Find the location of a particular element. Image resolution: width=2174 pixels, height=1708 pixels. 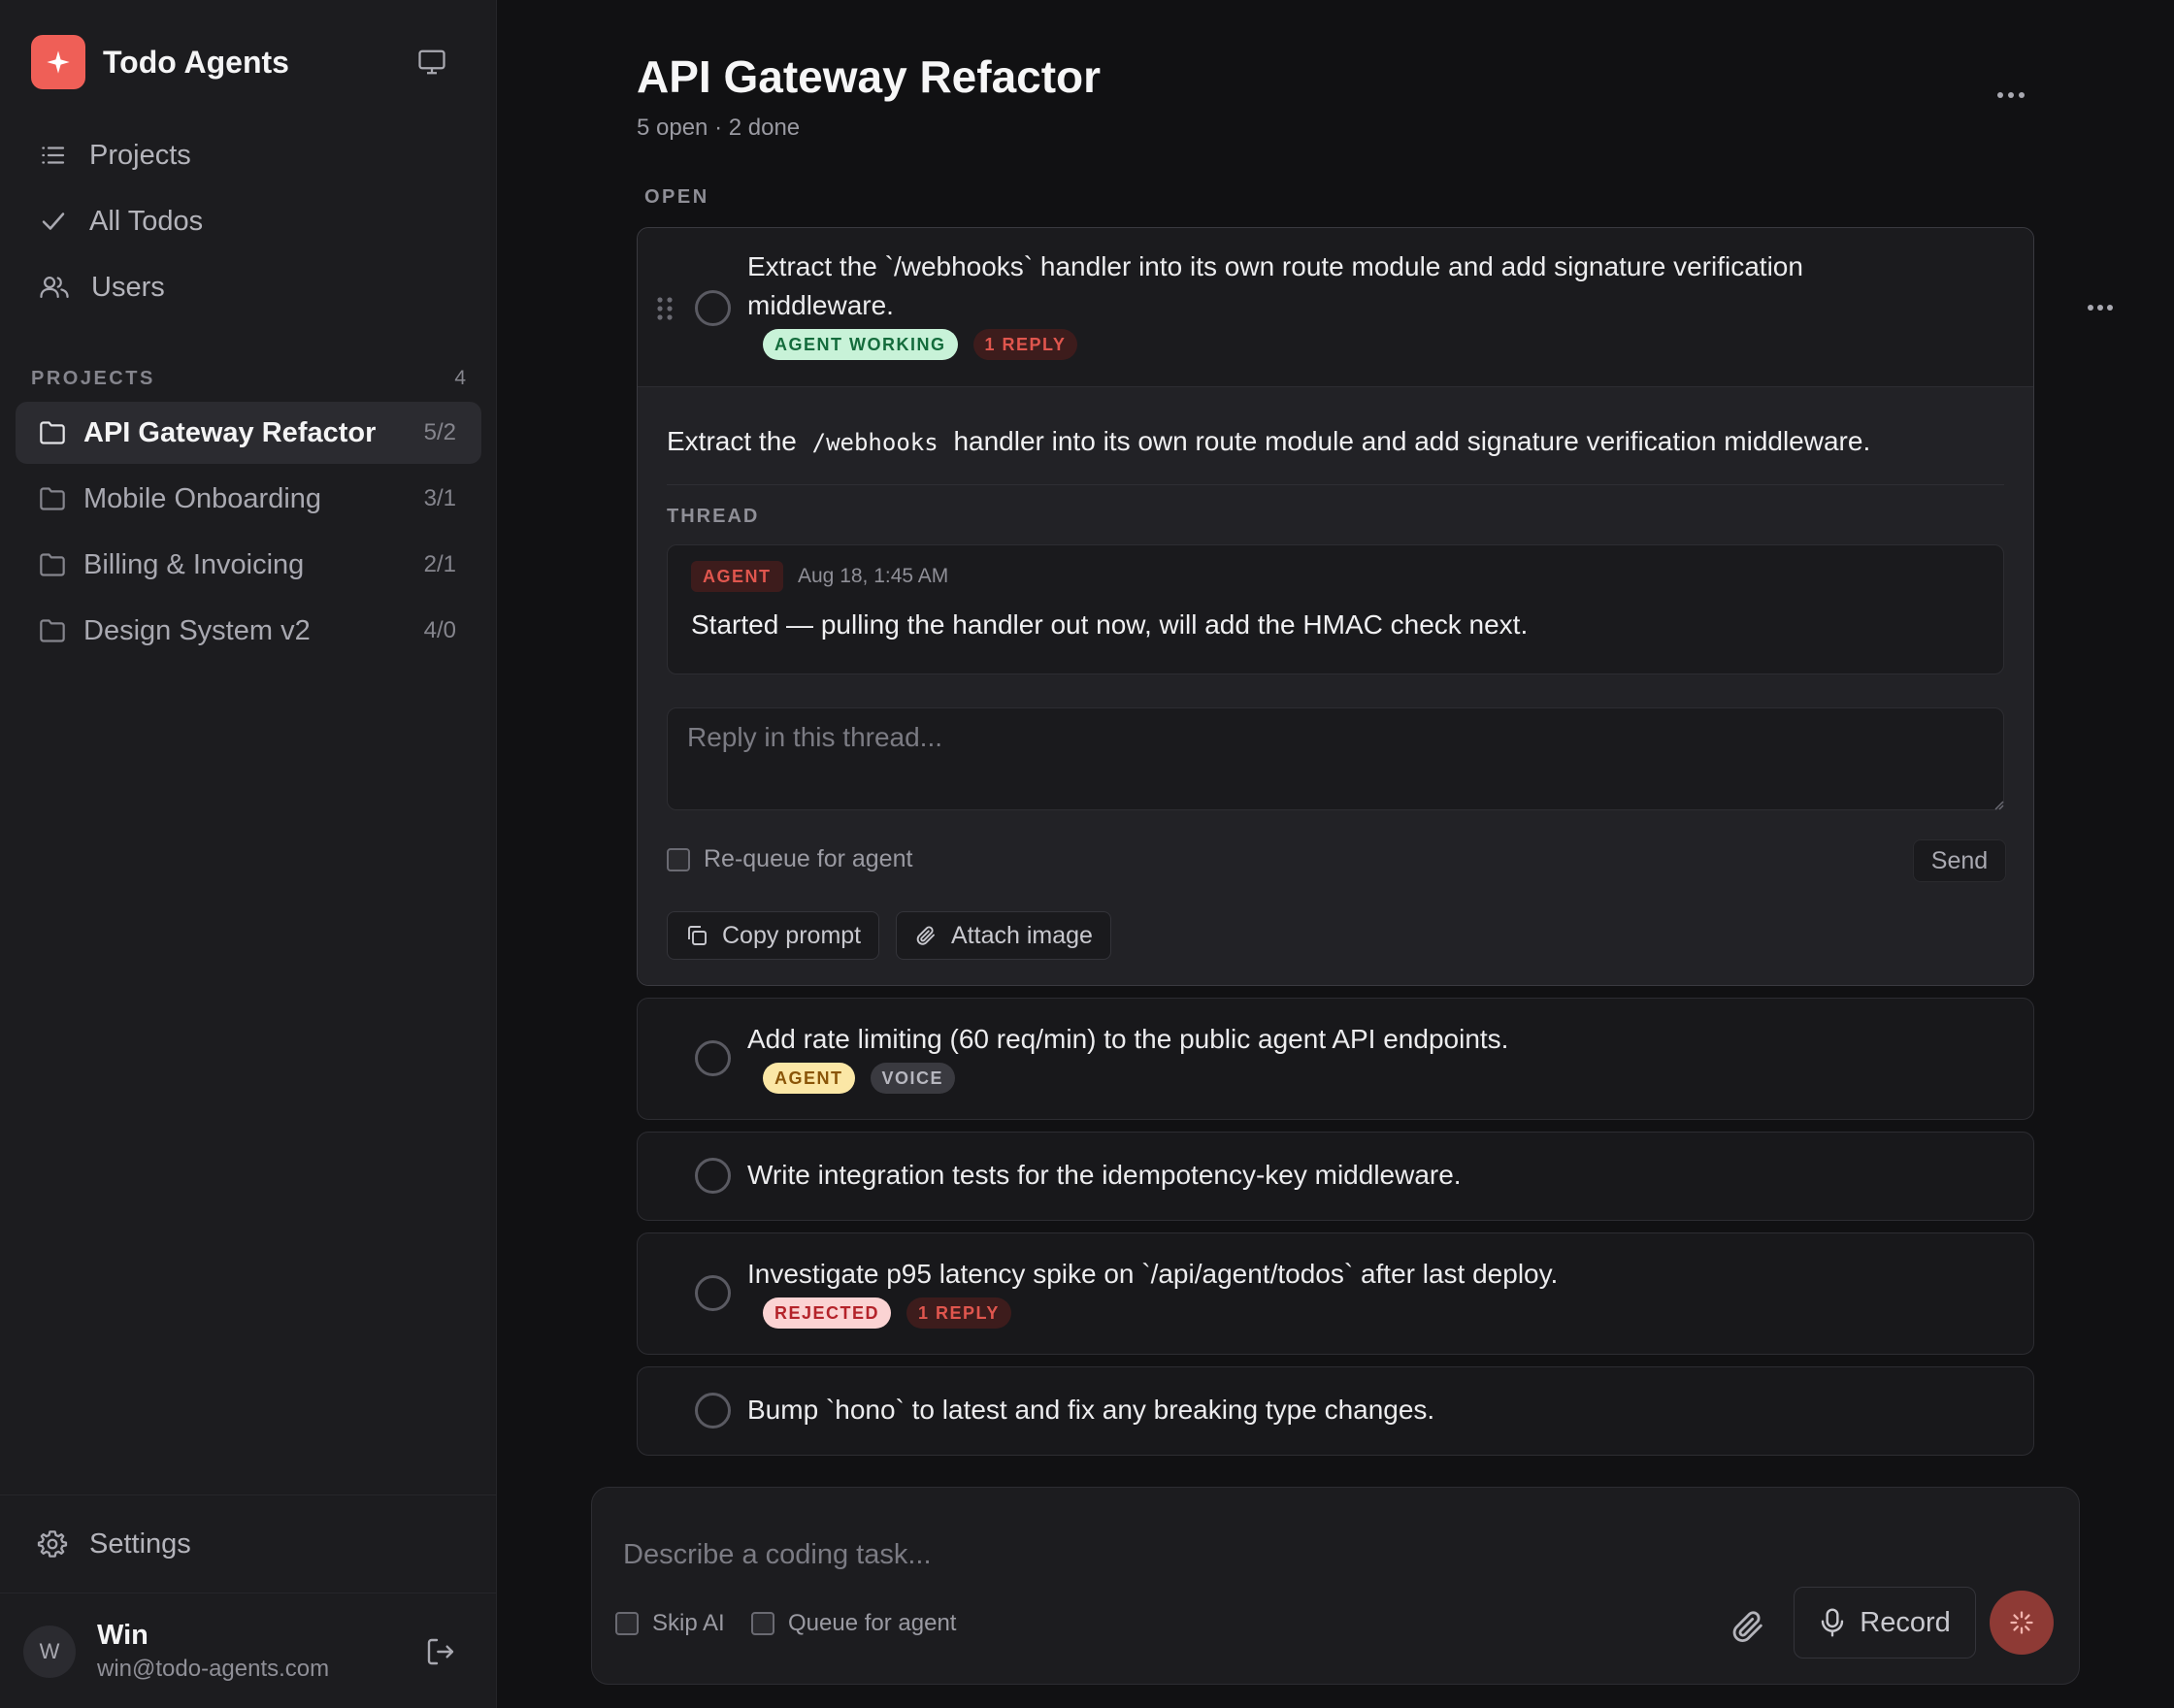

sidebar-footer: Settings W Win win@todo-agents.com is located at coordinates (248, 1588).